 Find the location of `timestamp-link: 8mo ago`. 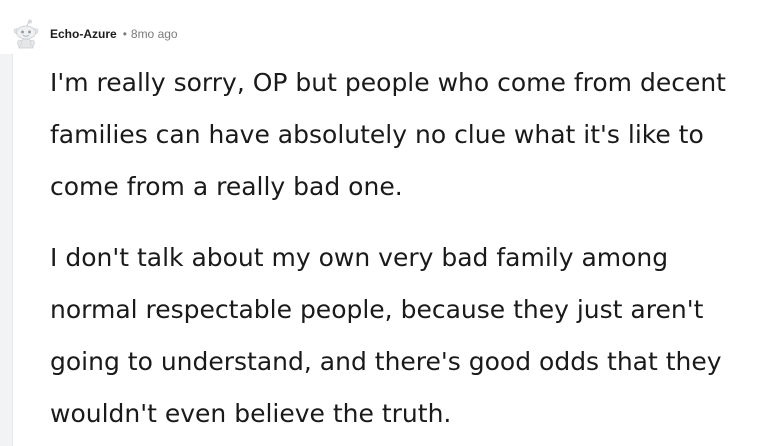

timestamp-link: 8mo ago is located at coordinates (154, 34).